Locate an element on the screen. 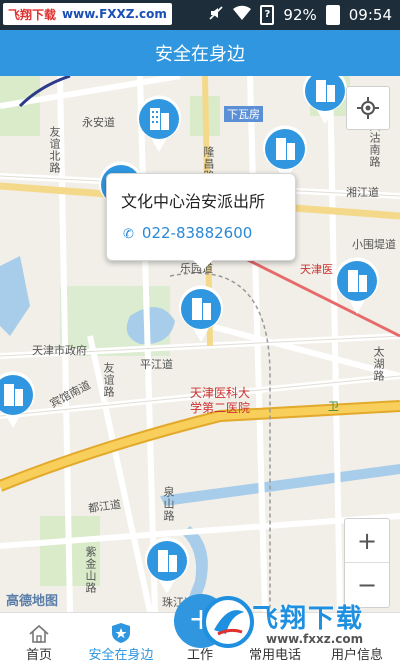 This screenshot has height=668, width=400. amap-logo: 高德地图 is located at coordinates (32, 601).